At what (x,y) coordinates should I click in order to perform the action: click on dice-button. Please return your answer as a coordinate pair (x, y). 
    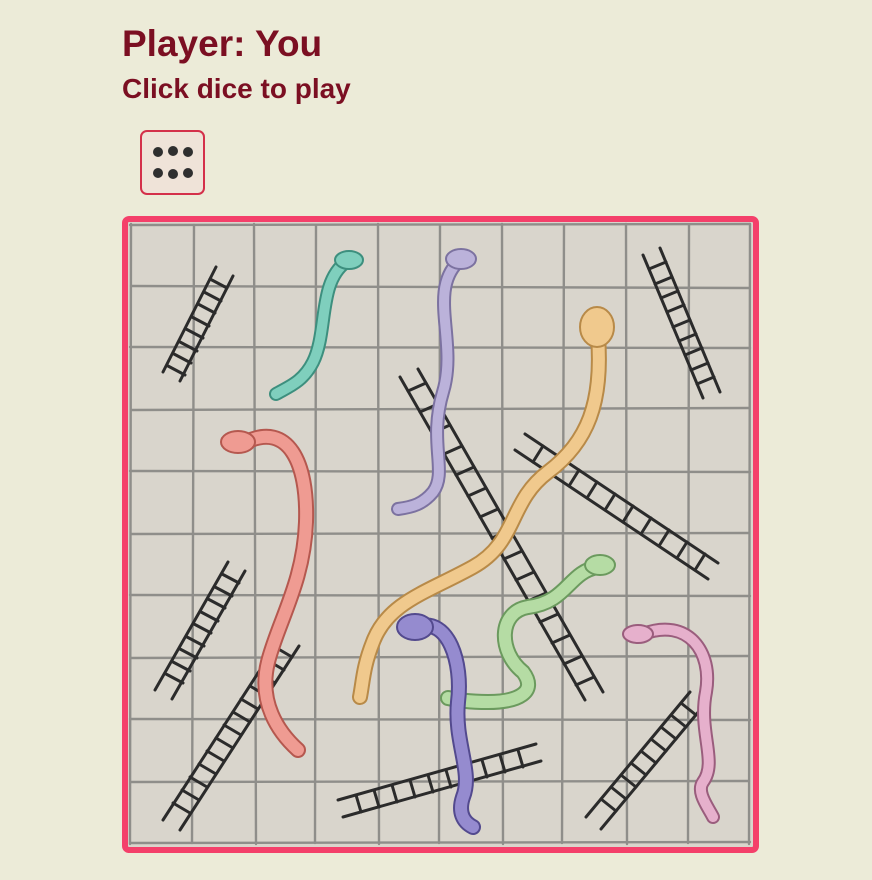
    Looking at the image, I should click on (172, 162).